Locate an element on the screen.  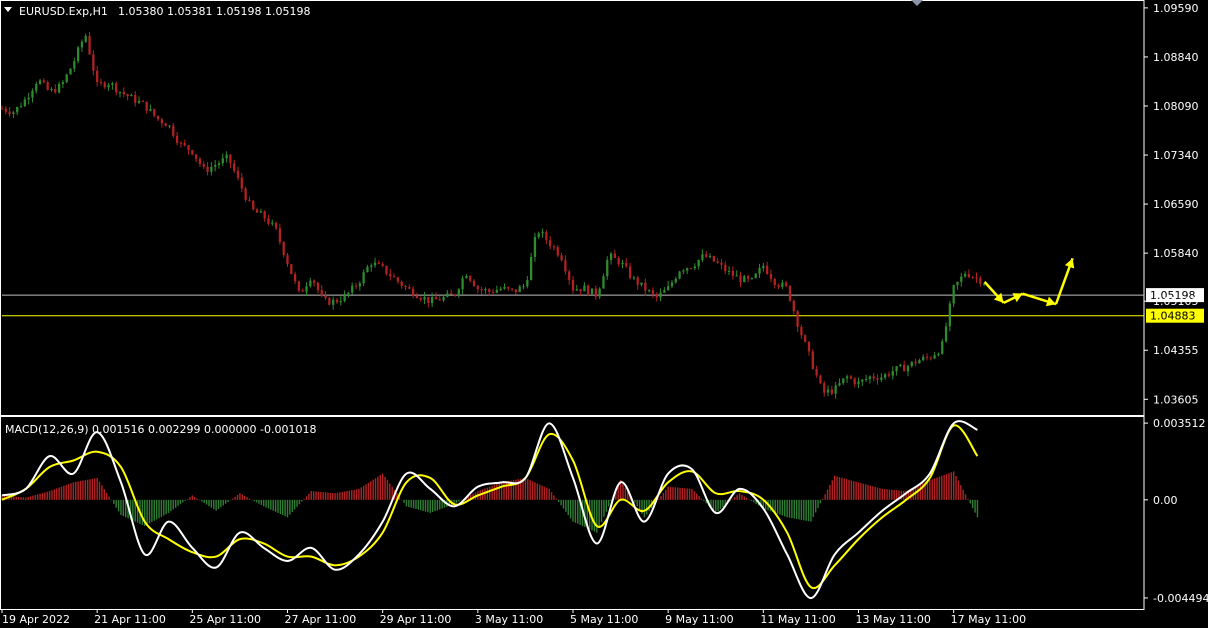
collapse-triangle-icon is located at coordinates (8, 9).